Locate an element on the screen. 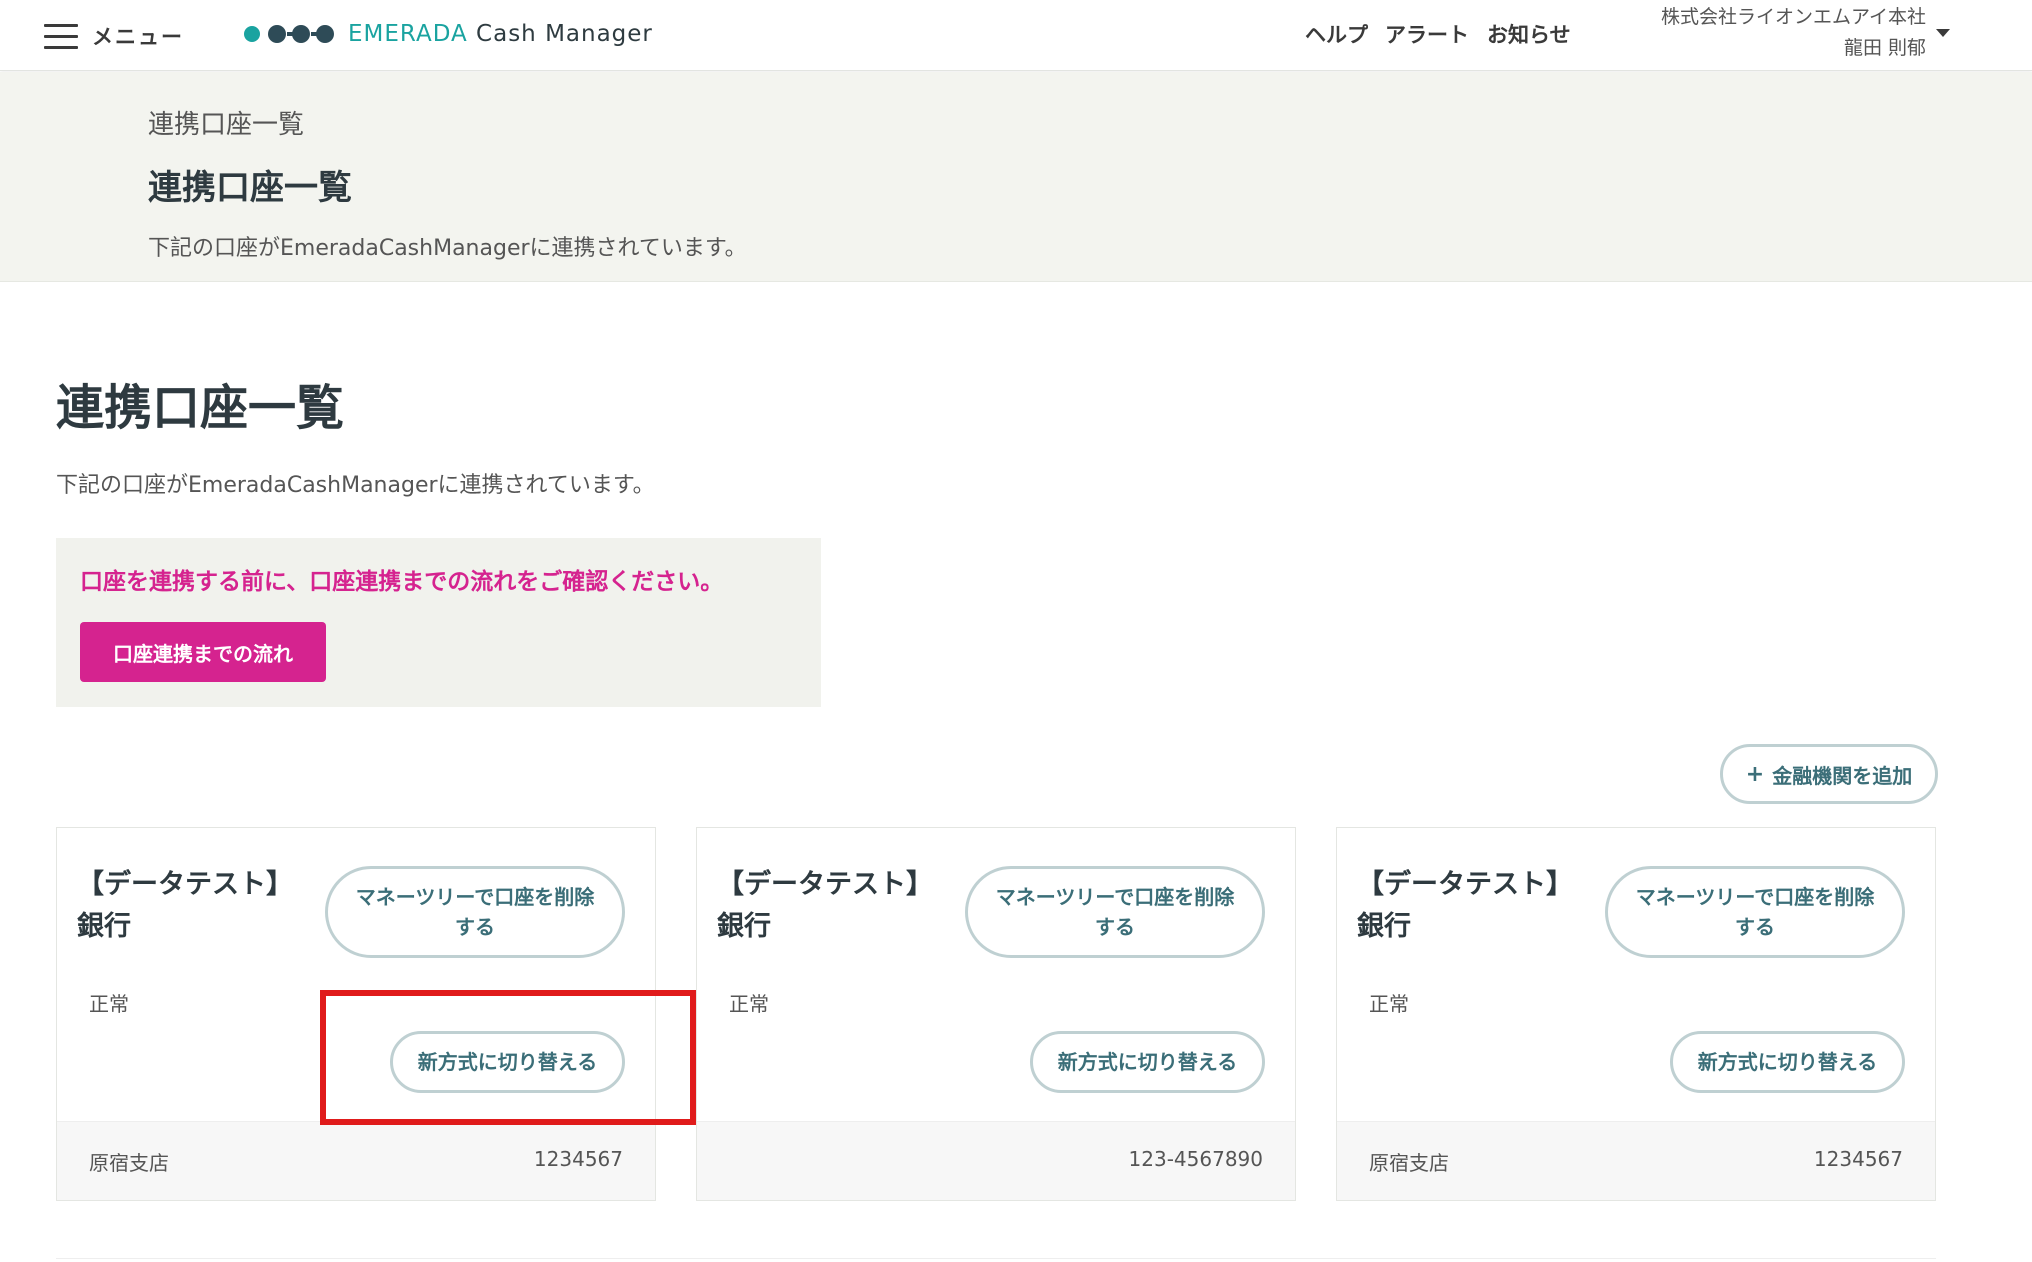  nav-notice-wrap: お知らせ is located at coordinates (1529, 34).